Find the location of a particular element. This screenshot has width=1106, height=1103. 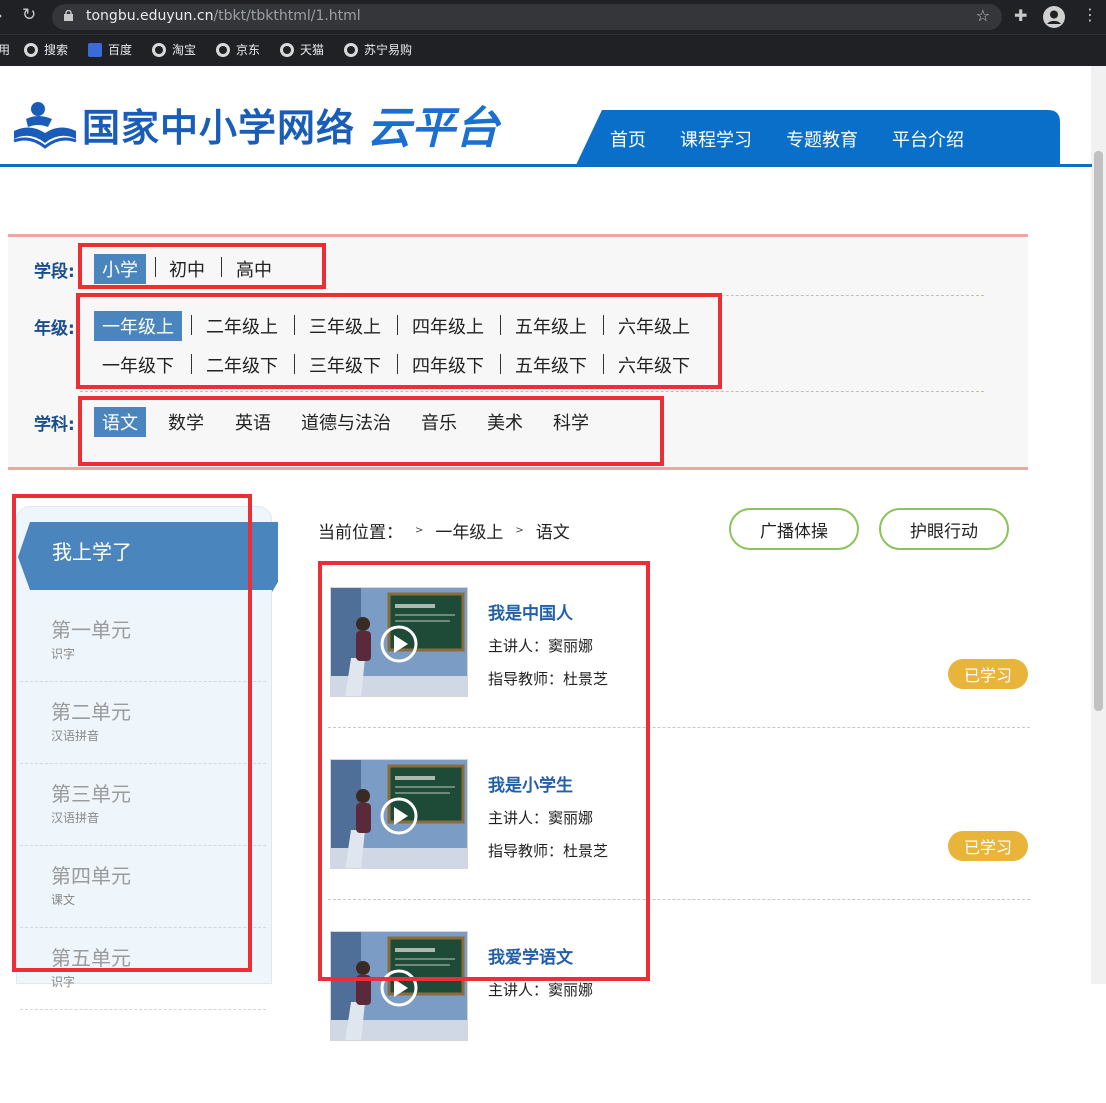

annotation-box-grade is located at coordinates (399, 341).